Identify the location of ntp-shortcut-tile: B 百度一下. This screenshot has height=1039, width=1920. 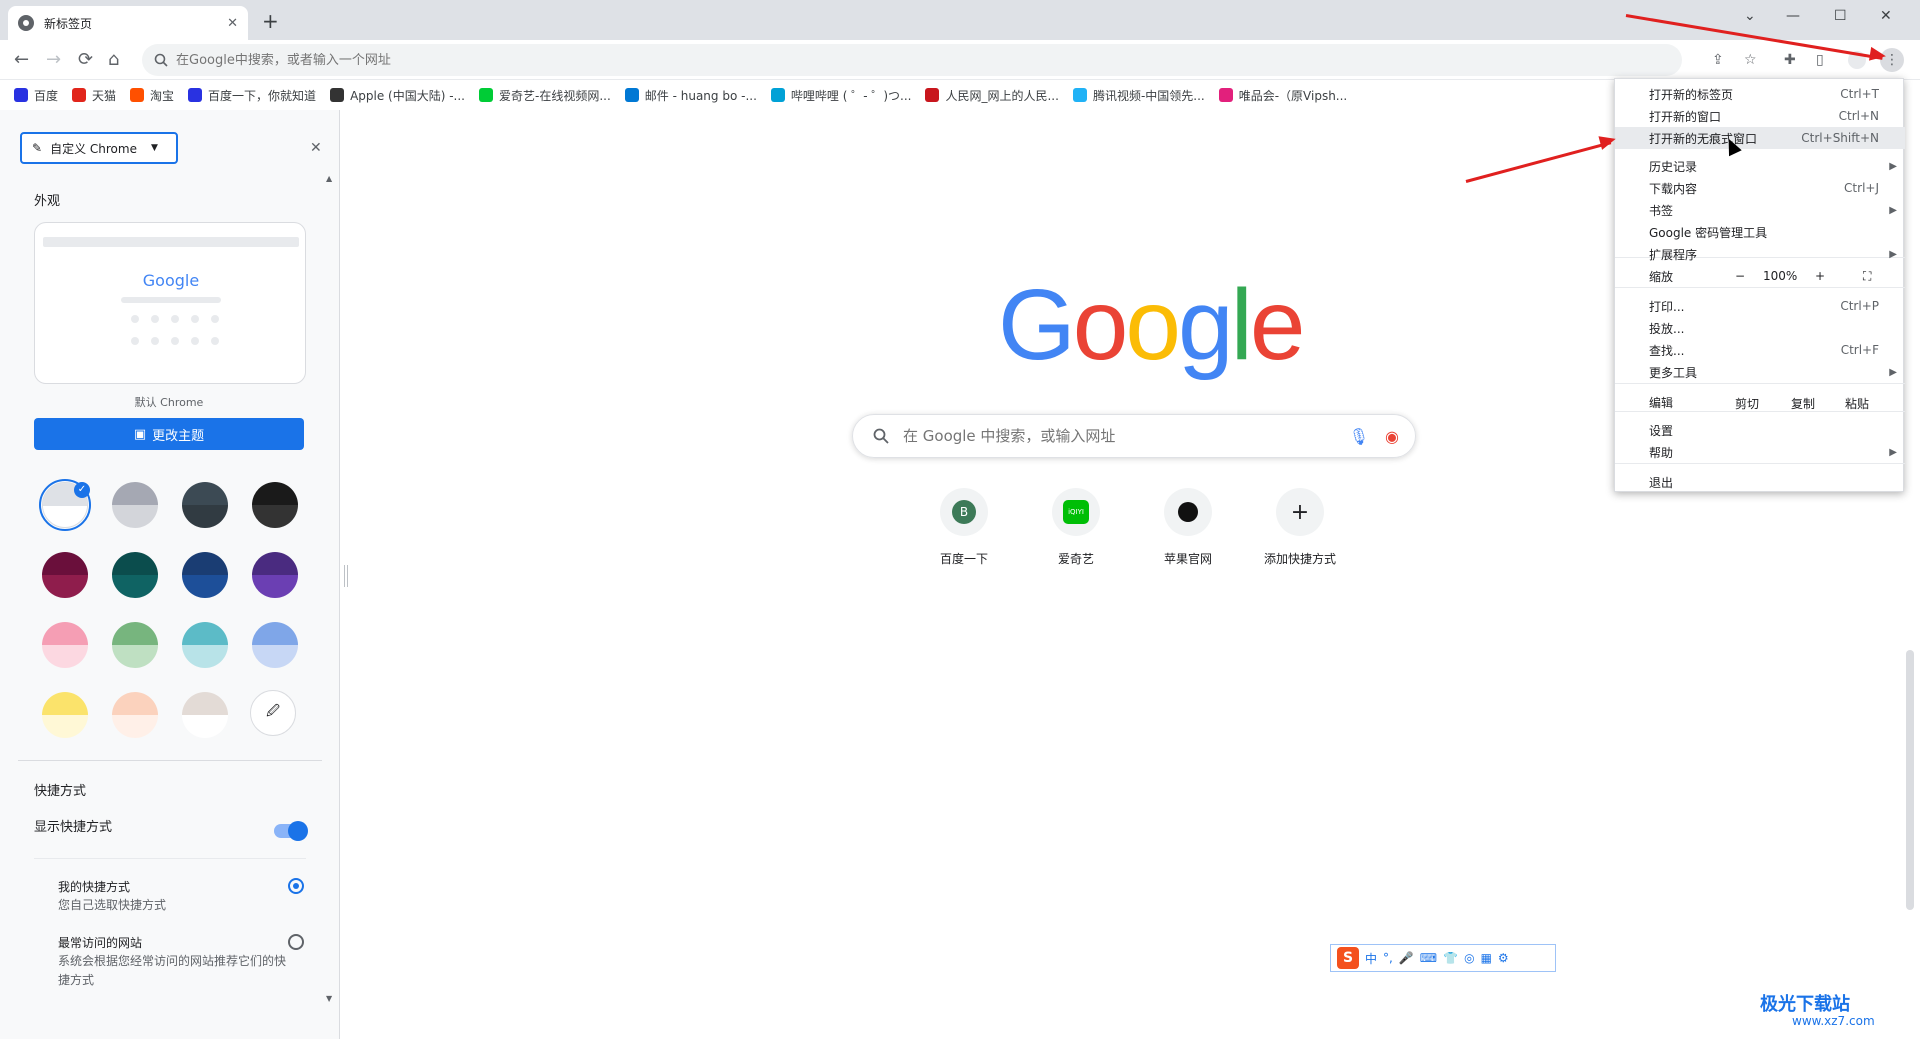
(964, 527).